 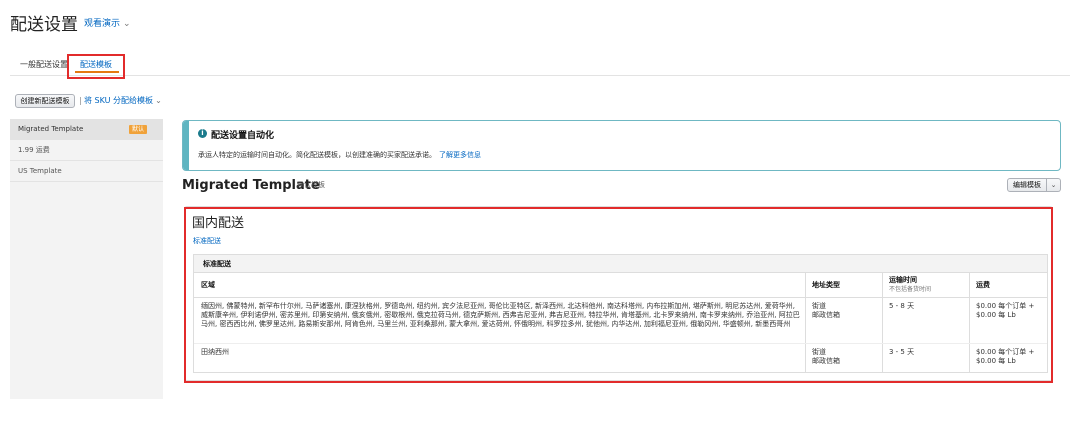 What do you see at coordinates (202, 133) in the screenshot?
I see `info-icon: i` at bounding box center [202, 133].